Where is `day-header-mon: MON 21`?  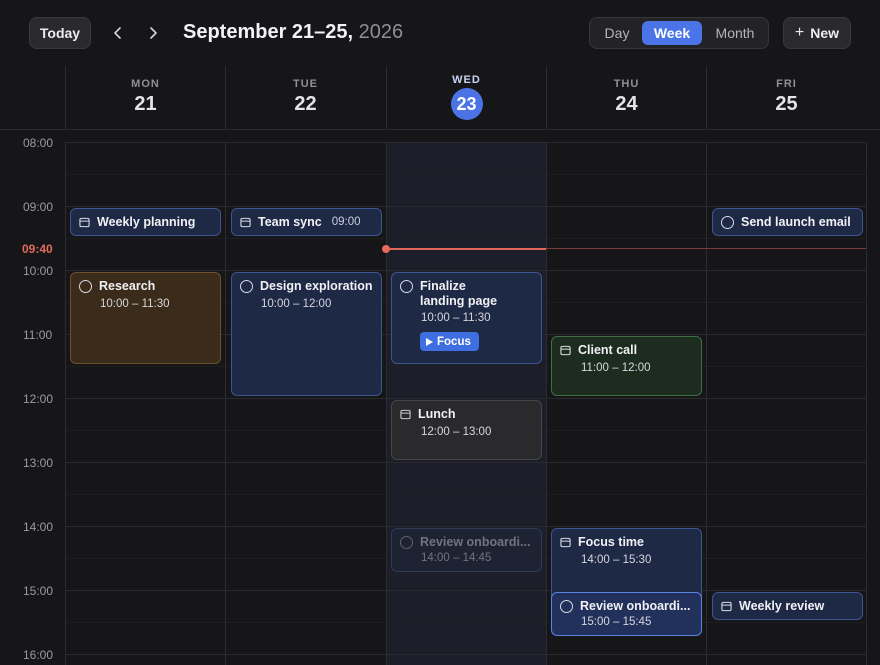
day-header-mon: MON 21 is located at coordinates (145, 98).